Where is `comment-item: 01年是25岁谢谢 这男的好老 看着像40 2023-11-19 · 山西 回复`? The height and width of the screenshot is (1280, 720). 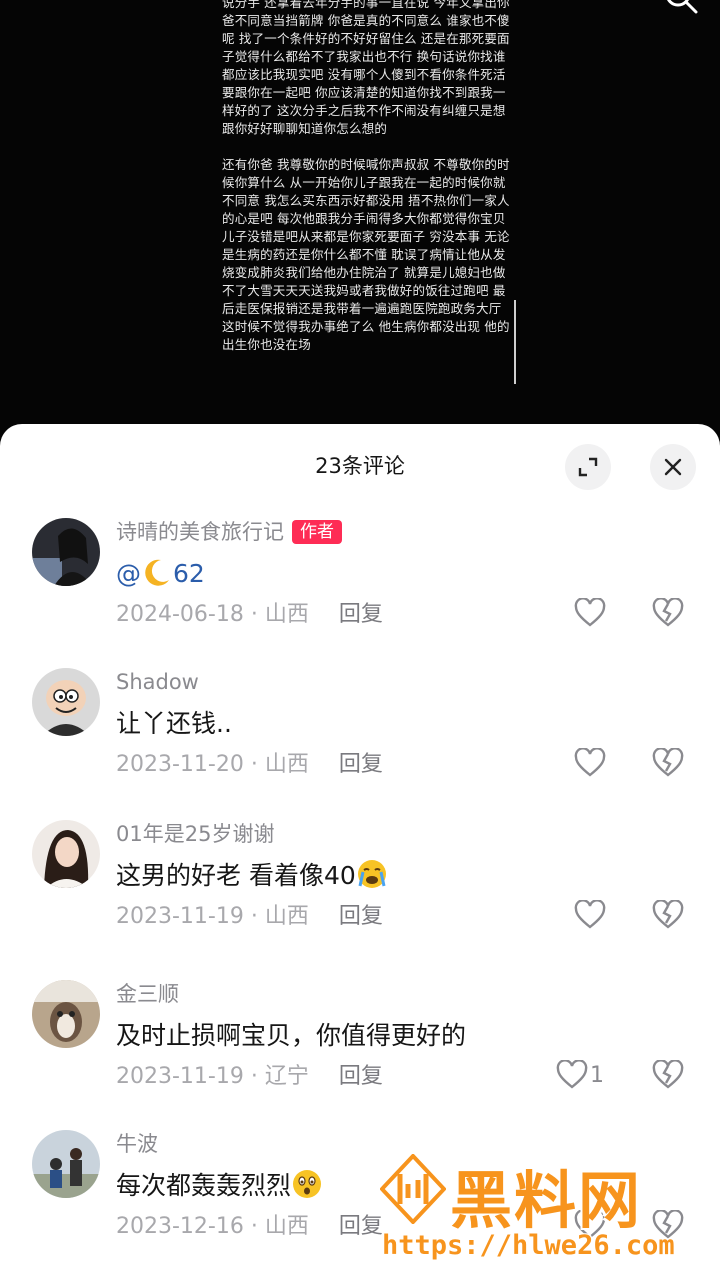
comment-item: 01年是25岁谢谢 这男的好老 看着像40 2023-11-19 · 山西 回复 is located at coordinates (360, 895).